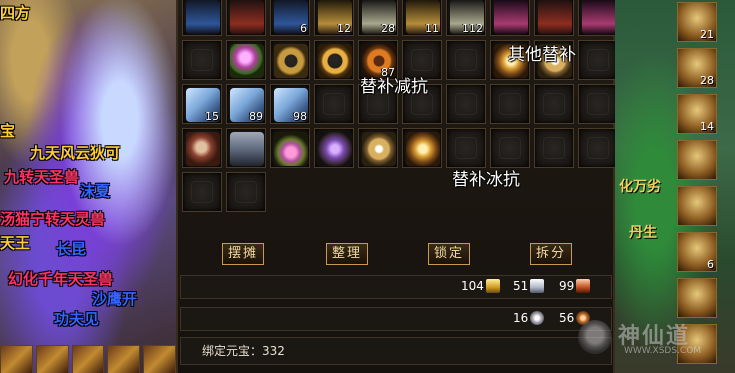 The height and width of the screenshot is (373, 735). I want to click on silver-book-icon, so click(537, 286).